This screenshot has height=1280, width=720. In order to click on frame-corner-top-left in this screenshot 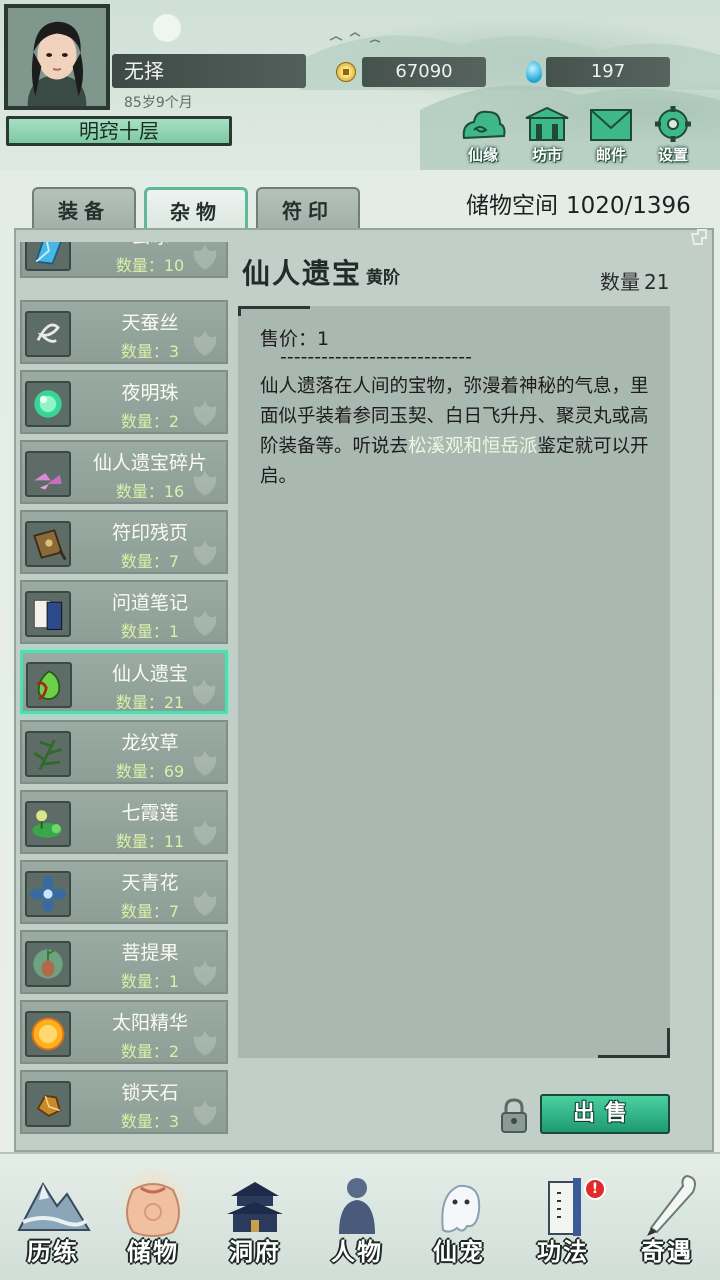, I will do `click(274, 311)`.